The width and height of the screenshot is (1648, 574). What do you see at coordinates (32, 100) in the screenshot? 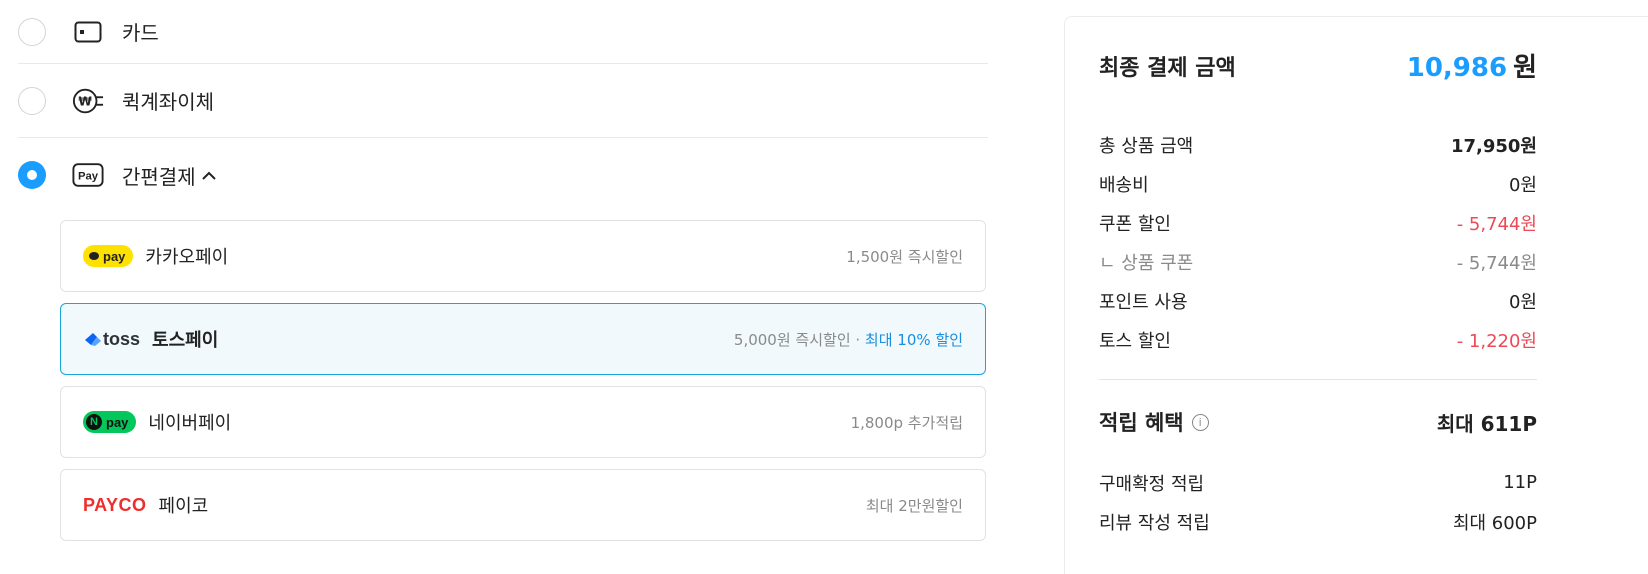
I see `radio-quick-transfer` at bounding box center [32, 100].